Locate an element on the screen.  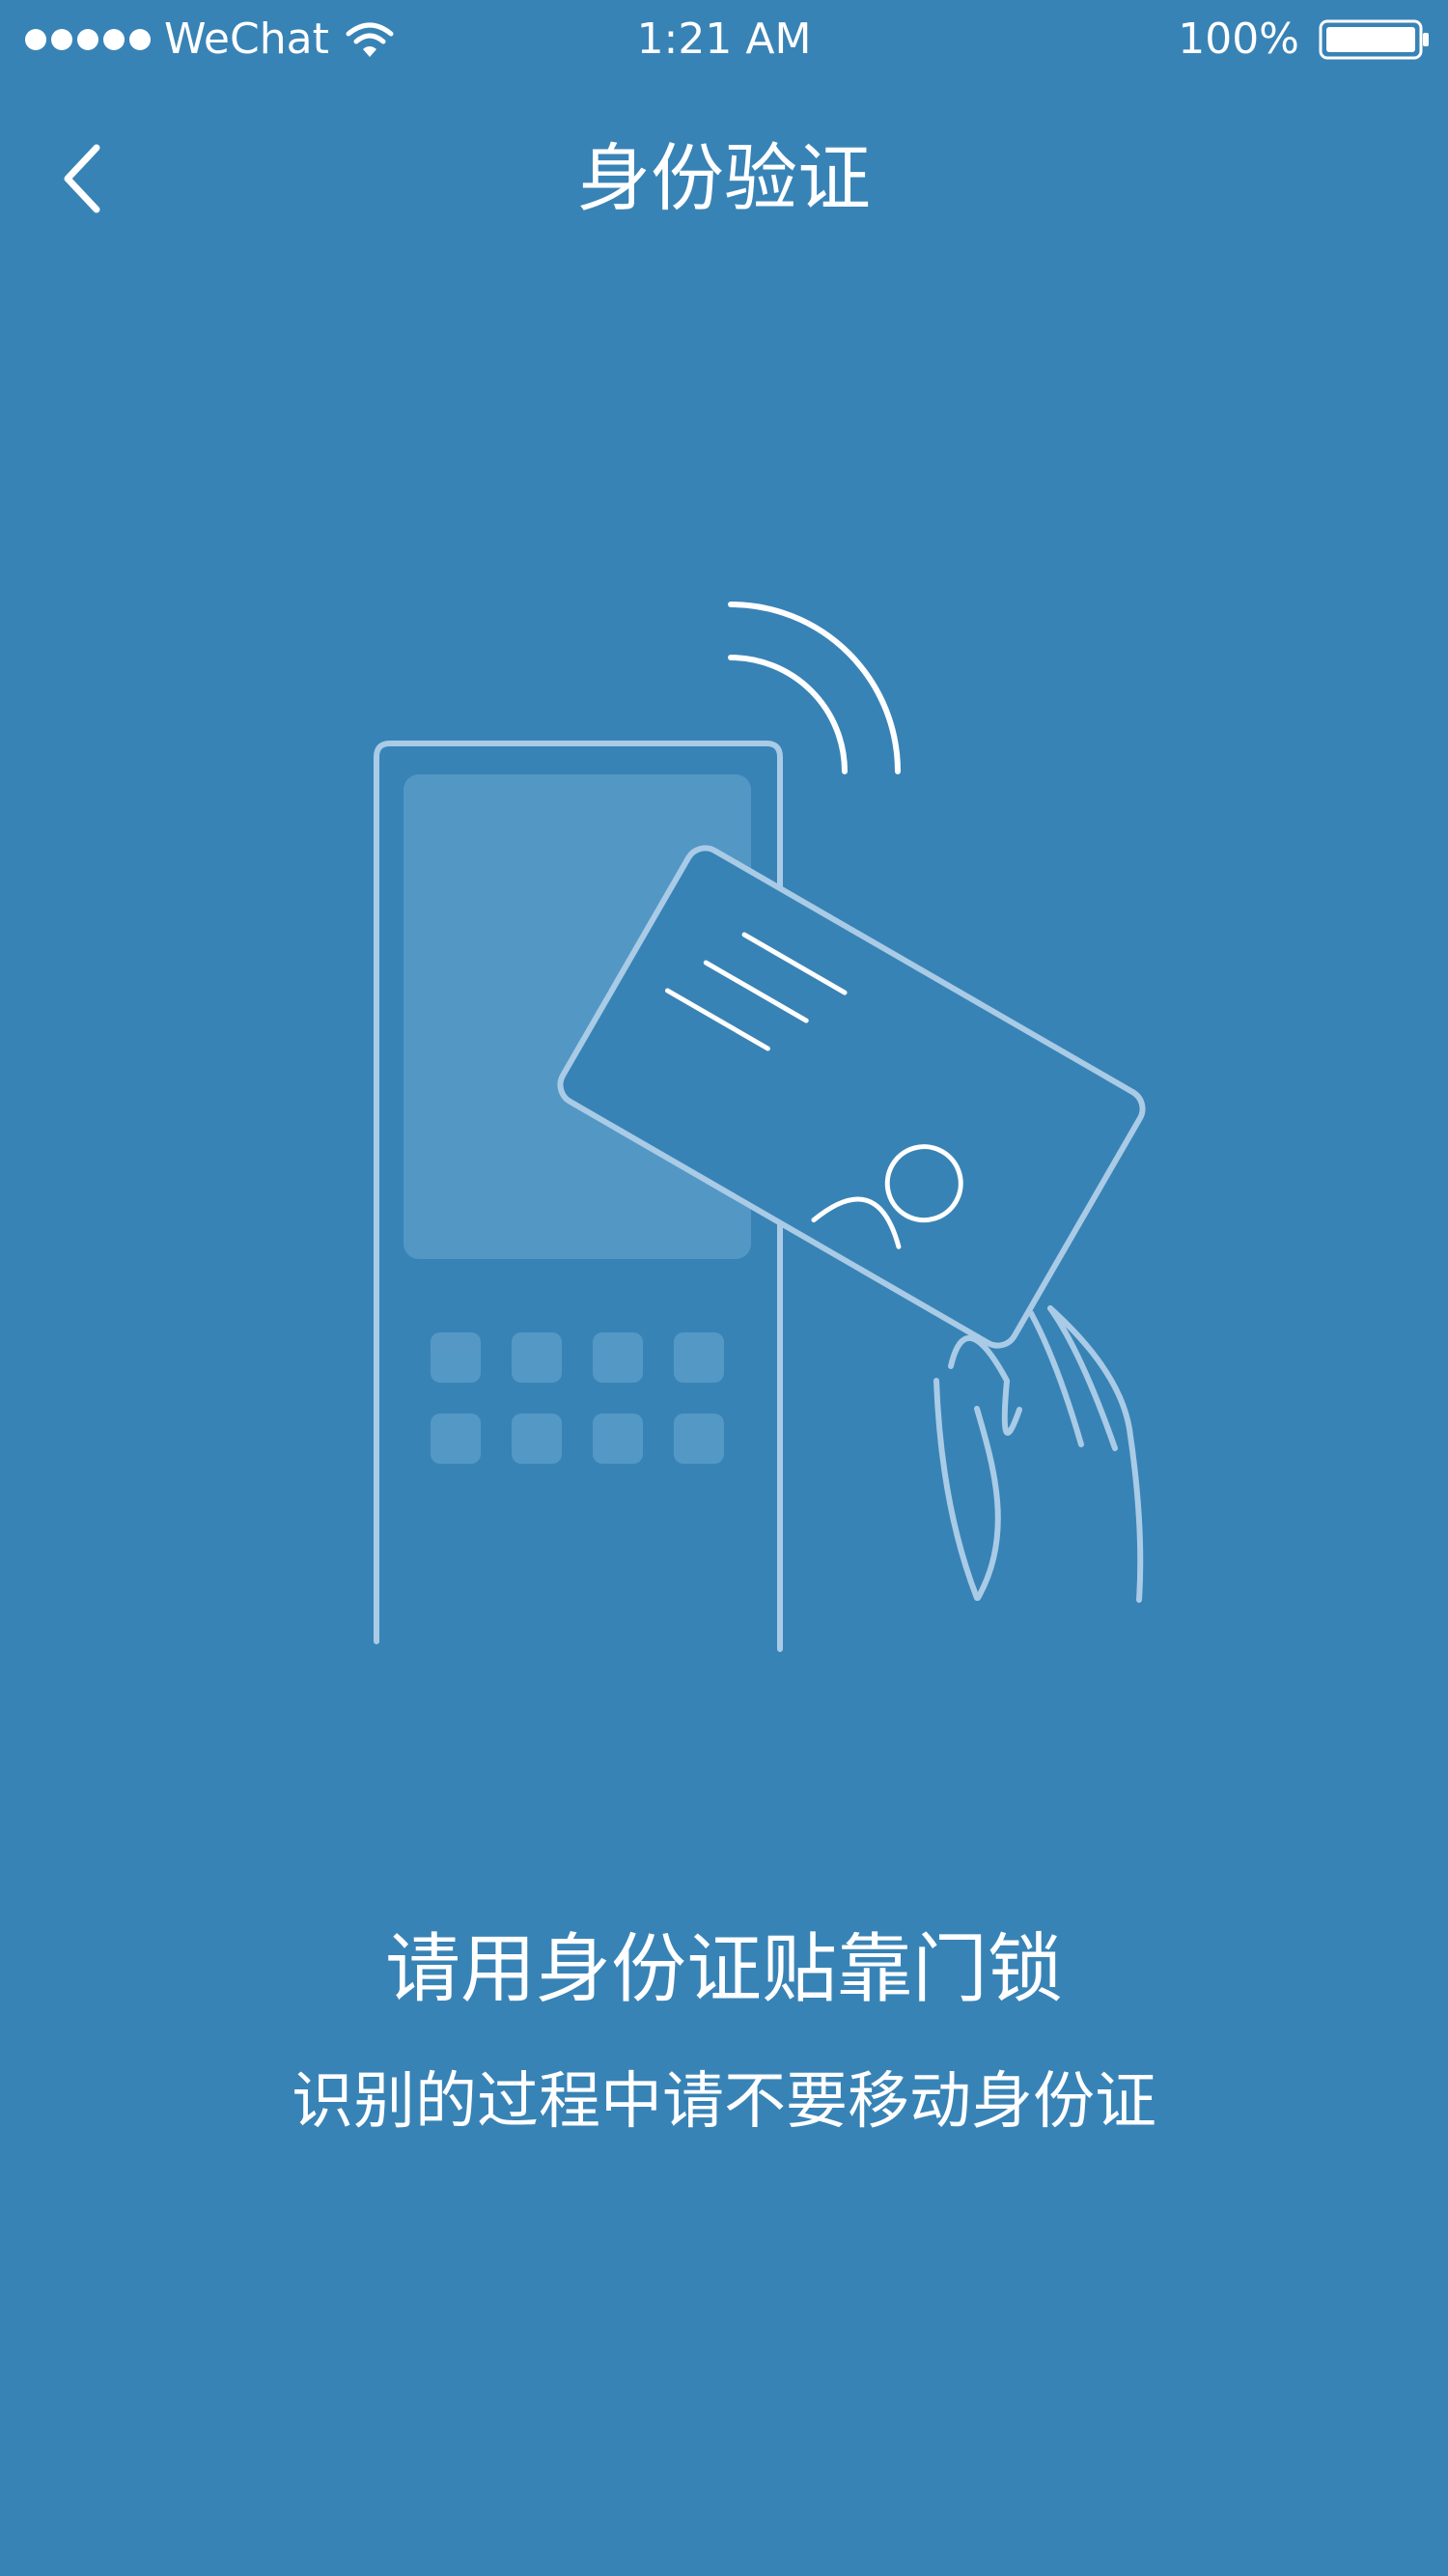
nfc-waves-icon is located at coordinates (815, 688).